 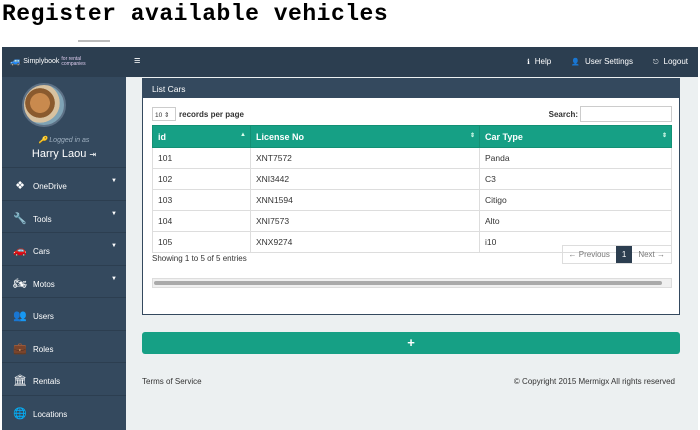 What do you see at coordinates (201, 221) in the screenshot?
I see `table-cell: 104` at bounding box center [201, 221].